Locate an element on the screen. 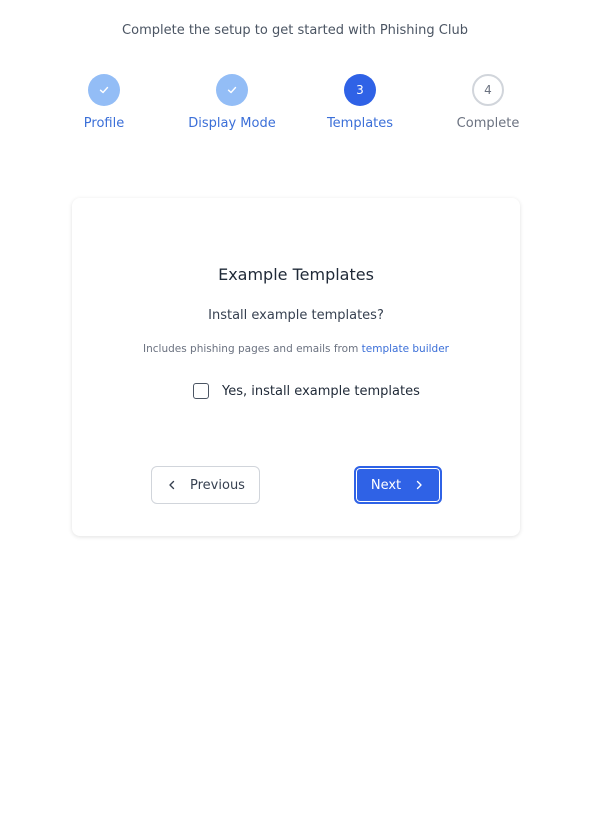  install-templates-label: Yes, install example templates is located at coordinates (321, 391).